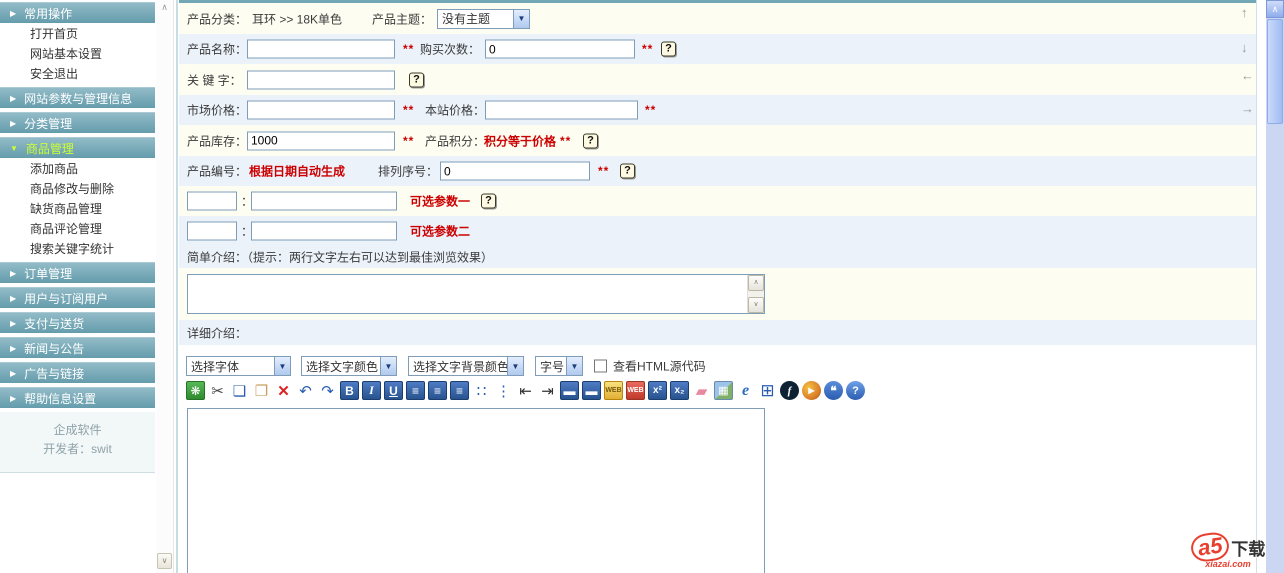 This screenshot has width=1284, height=573. What do you see at coordinates (520, 141) in the screenshot?
I see `points-note: 积分等于价格` at bounding box center [520, 141].